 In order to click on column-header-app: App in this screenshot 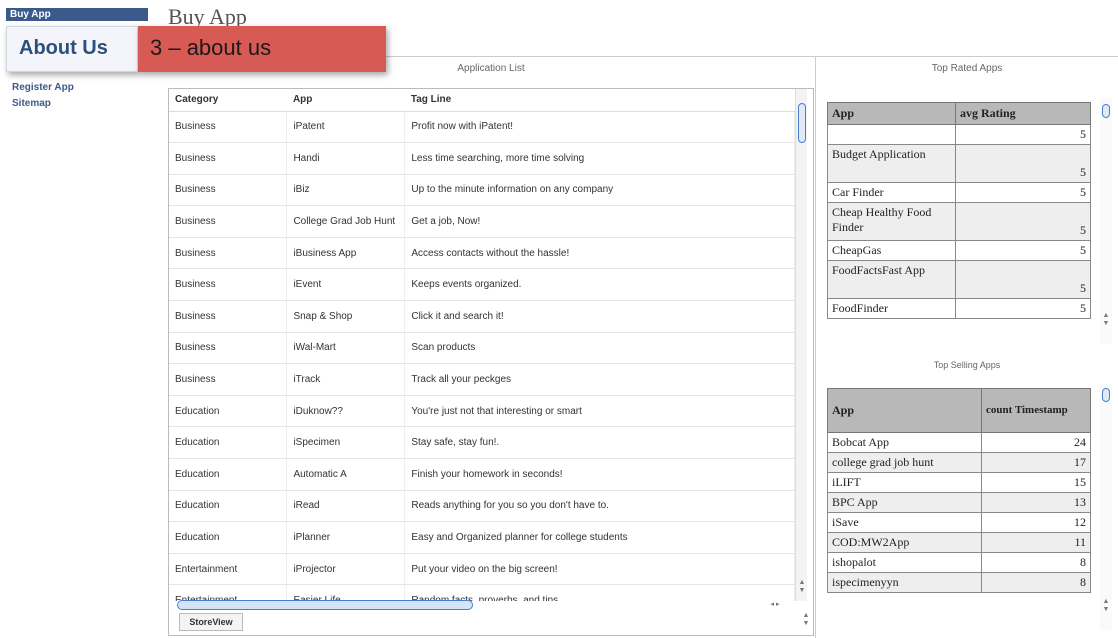, I will do `click(345, 100)`.